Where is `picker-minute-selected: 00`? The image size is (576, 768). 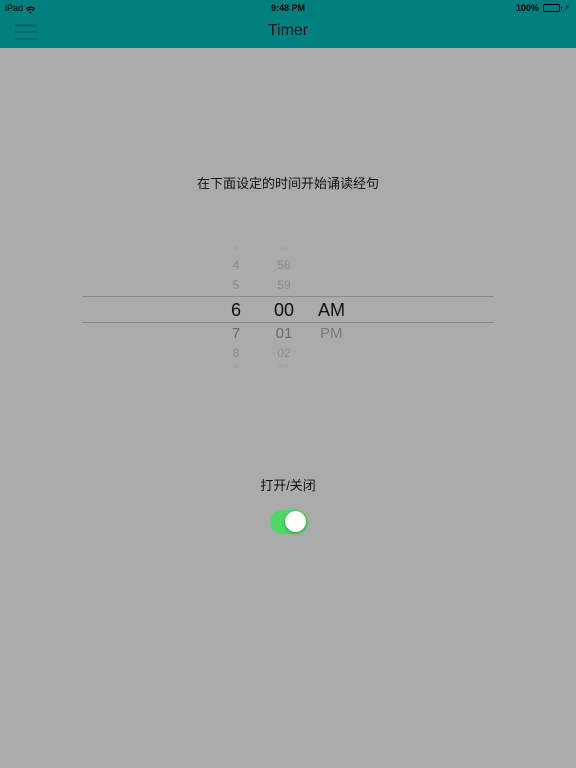 picker-minute-selected: 00 is located at coordinates (284, 310).